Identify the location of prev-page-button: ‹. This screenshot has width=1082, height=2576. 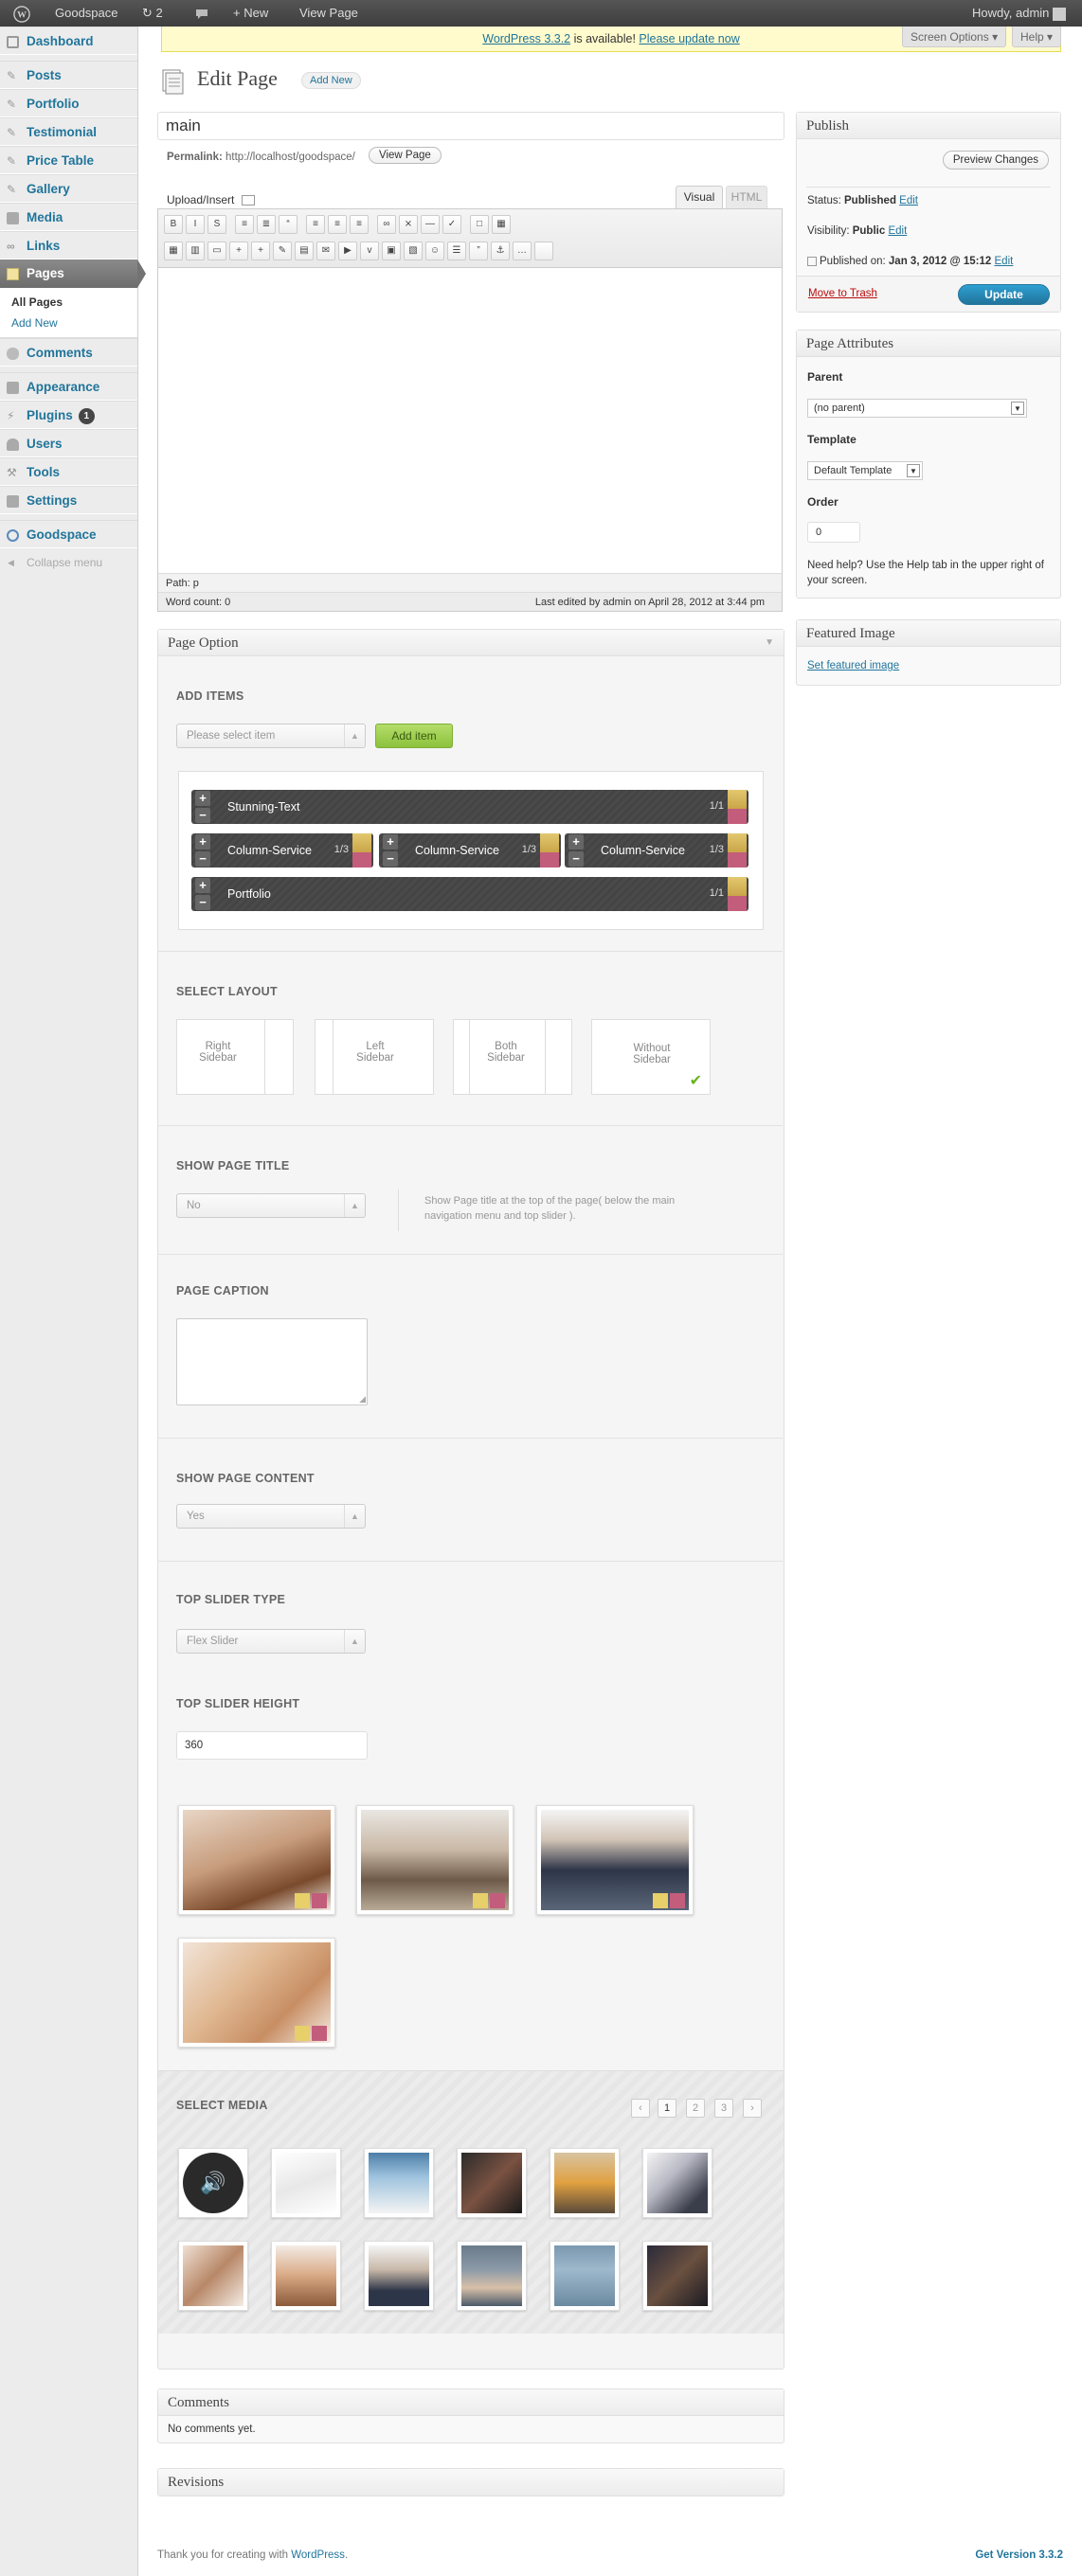
(640, 2108).